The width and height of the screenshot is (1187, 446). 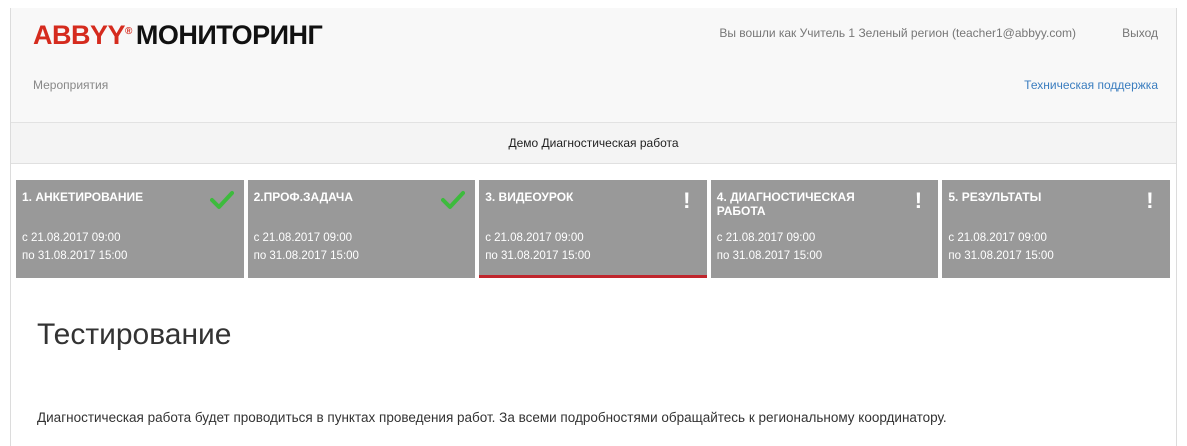 I want to click on step-title: 1. АНКЕТИРОВАНИЕ, so click(x=83, y=197).